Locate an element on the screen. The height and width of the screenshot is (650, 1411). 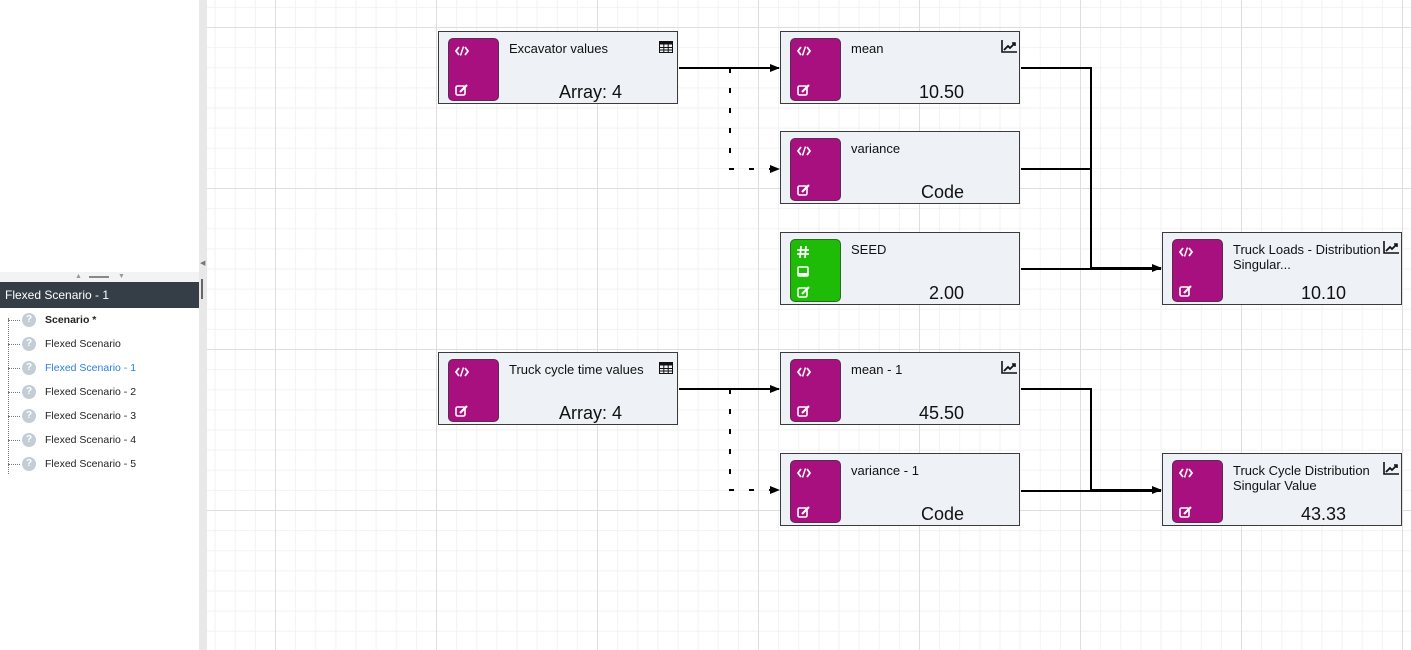
node-value: 45.50 is located at coordinates (941, 413).